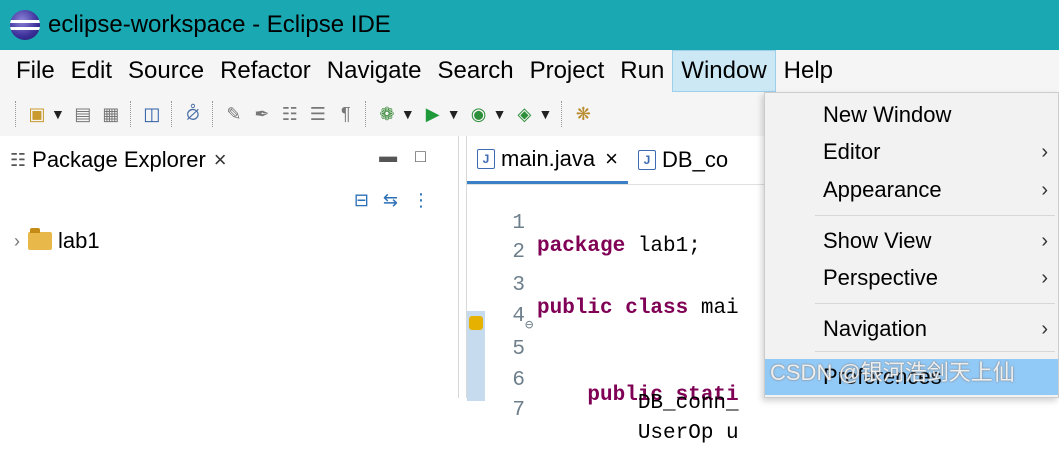 Image resolution: width=1059 pixels, height=468 pixels. What do you see at coordinates (262, 114) in the screenshot?
I see `highlight-icon: ✒` at bounding box center [262, 114].